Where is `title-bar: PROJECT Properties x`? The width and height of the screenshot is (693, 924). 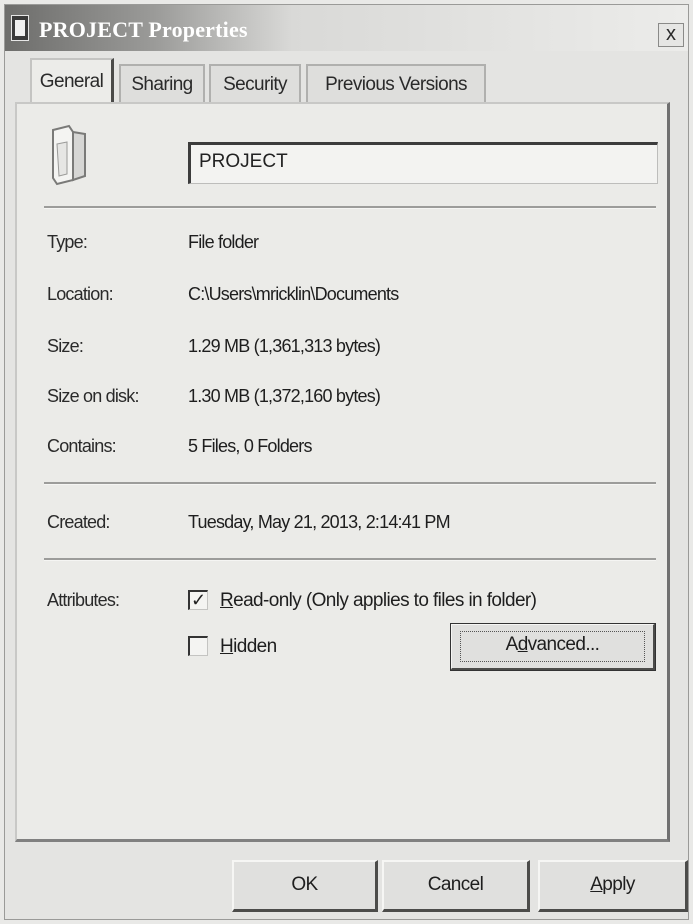
title-bar: PROJECT Properties x is located at coordinates (346, 28).